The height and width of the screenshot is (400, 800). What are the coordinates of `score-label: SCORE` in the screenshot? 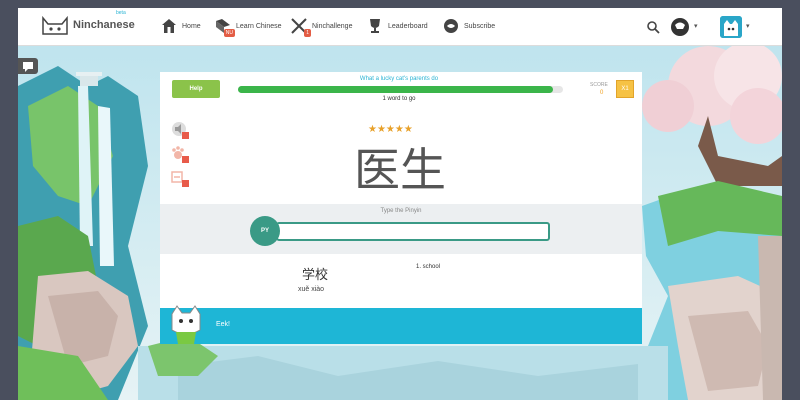 It's located at (599, 85).